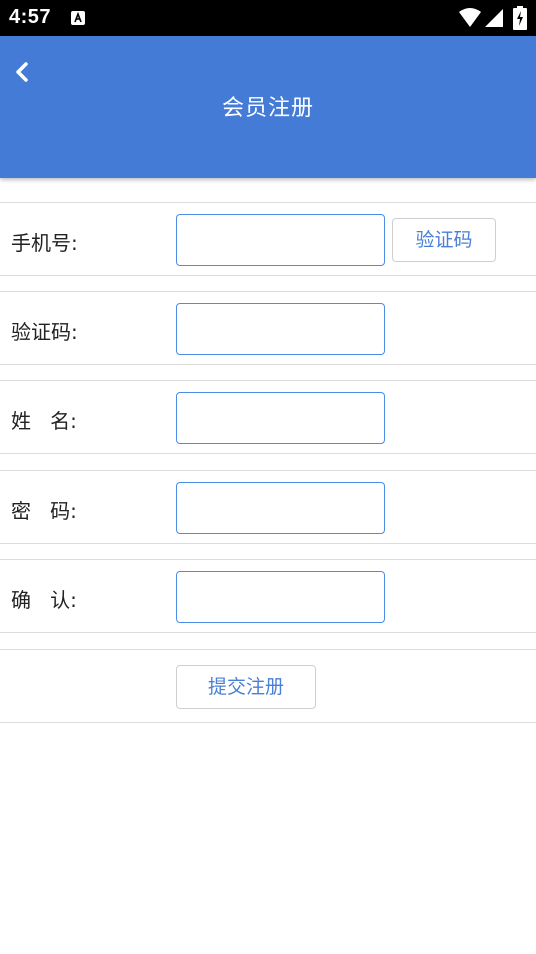 This screenshot has height=954, width=536. What do you see at coordinates (470, 17) in the screenshot?
I see `wifi-icon` at bounding box center [470, 17].